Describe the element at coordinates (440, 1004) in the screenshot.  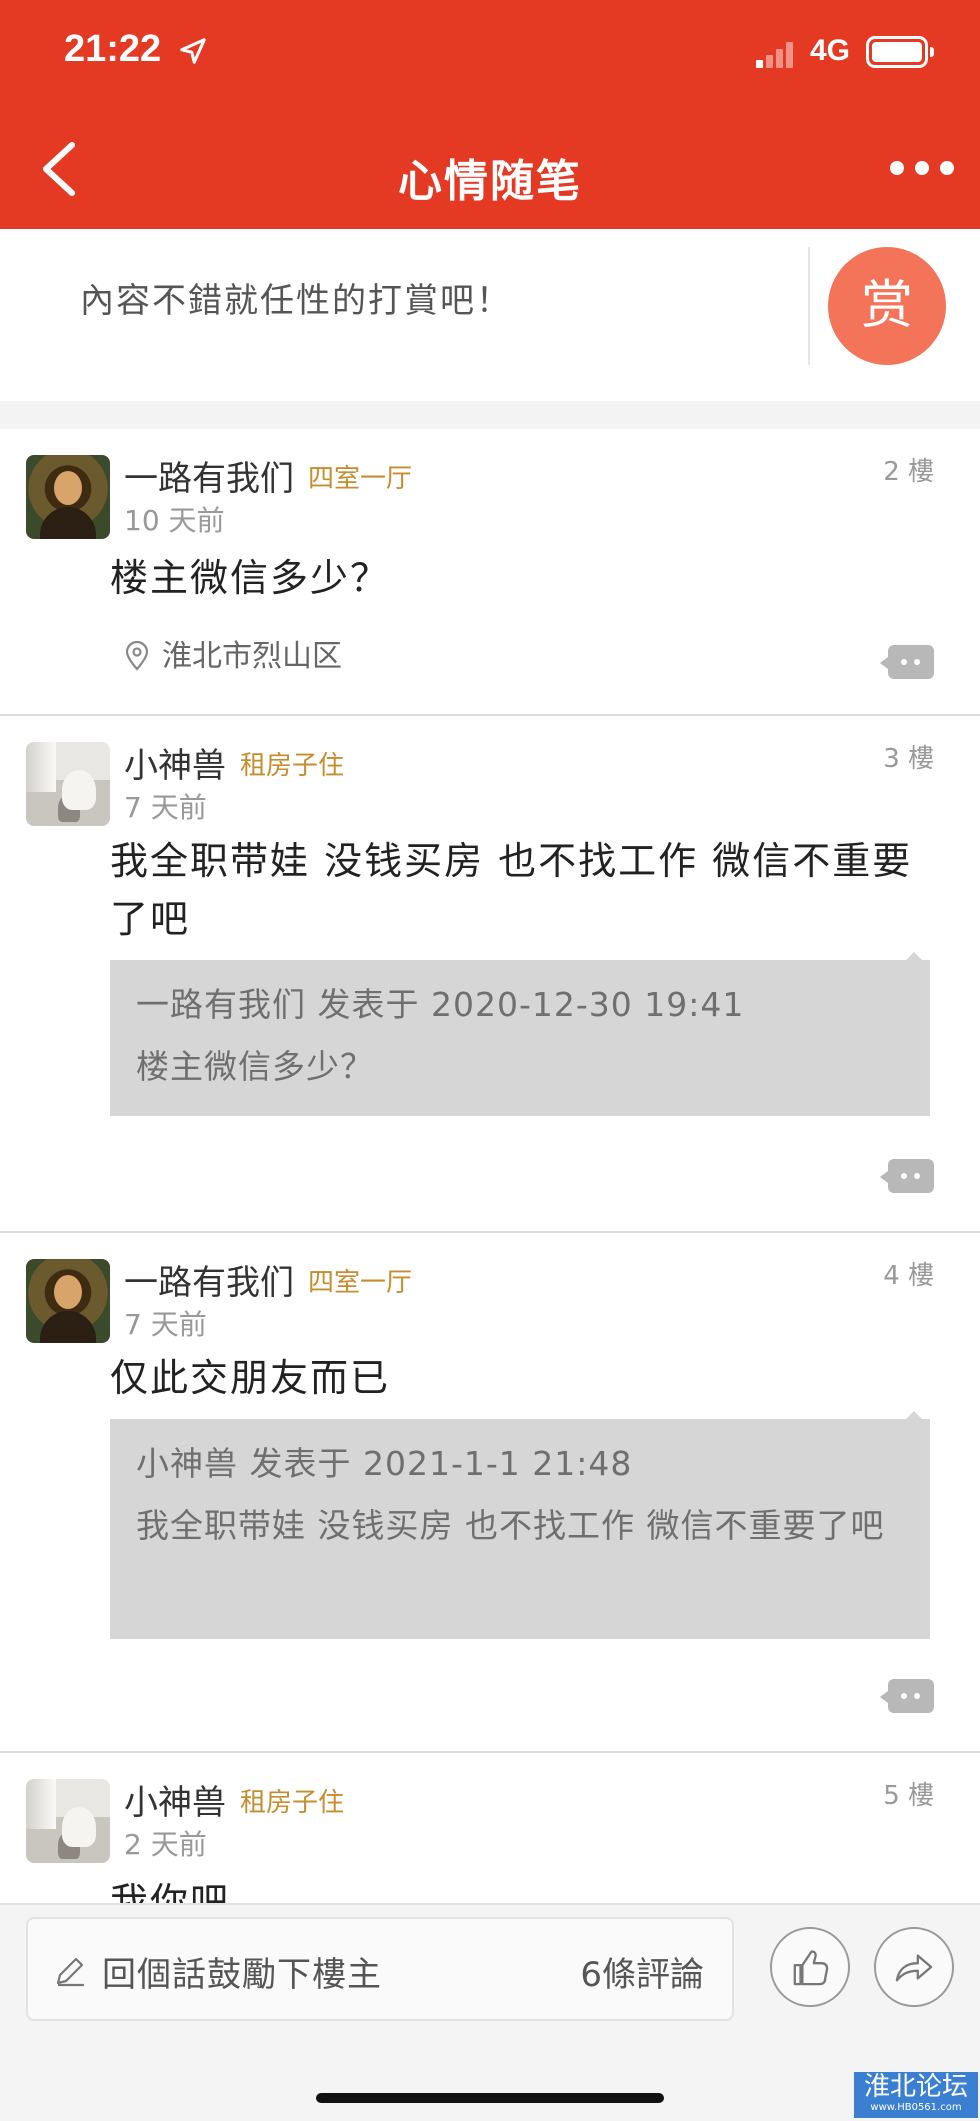
I see `quote-header: 一路有我们 发表于 2020-12-30 19:41` at that location.